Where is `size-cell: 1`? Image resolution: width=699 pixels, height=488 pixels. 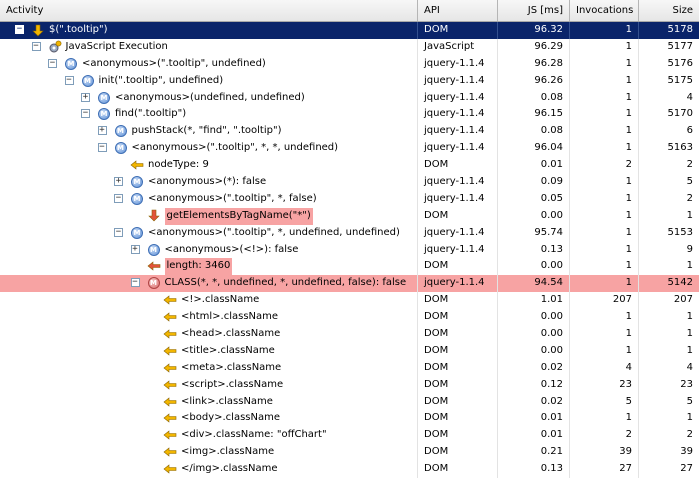 size-cell: 1 is located at coordinates (689, 334).